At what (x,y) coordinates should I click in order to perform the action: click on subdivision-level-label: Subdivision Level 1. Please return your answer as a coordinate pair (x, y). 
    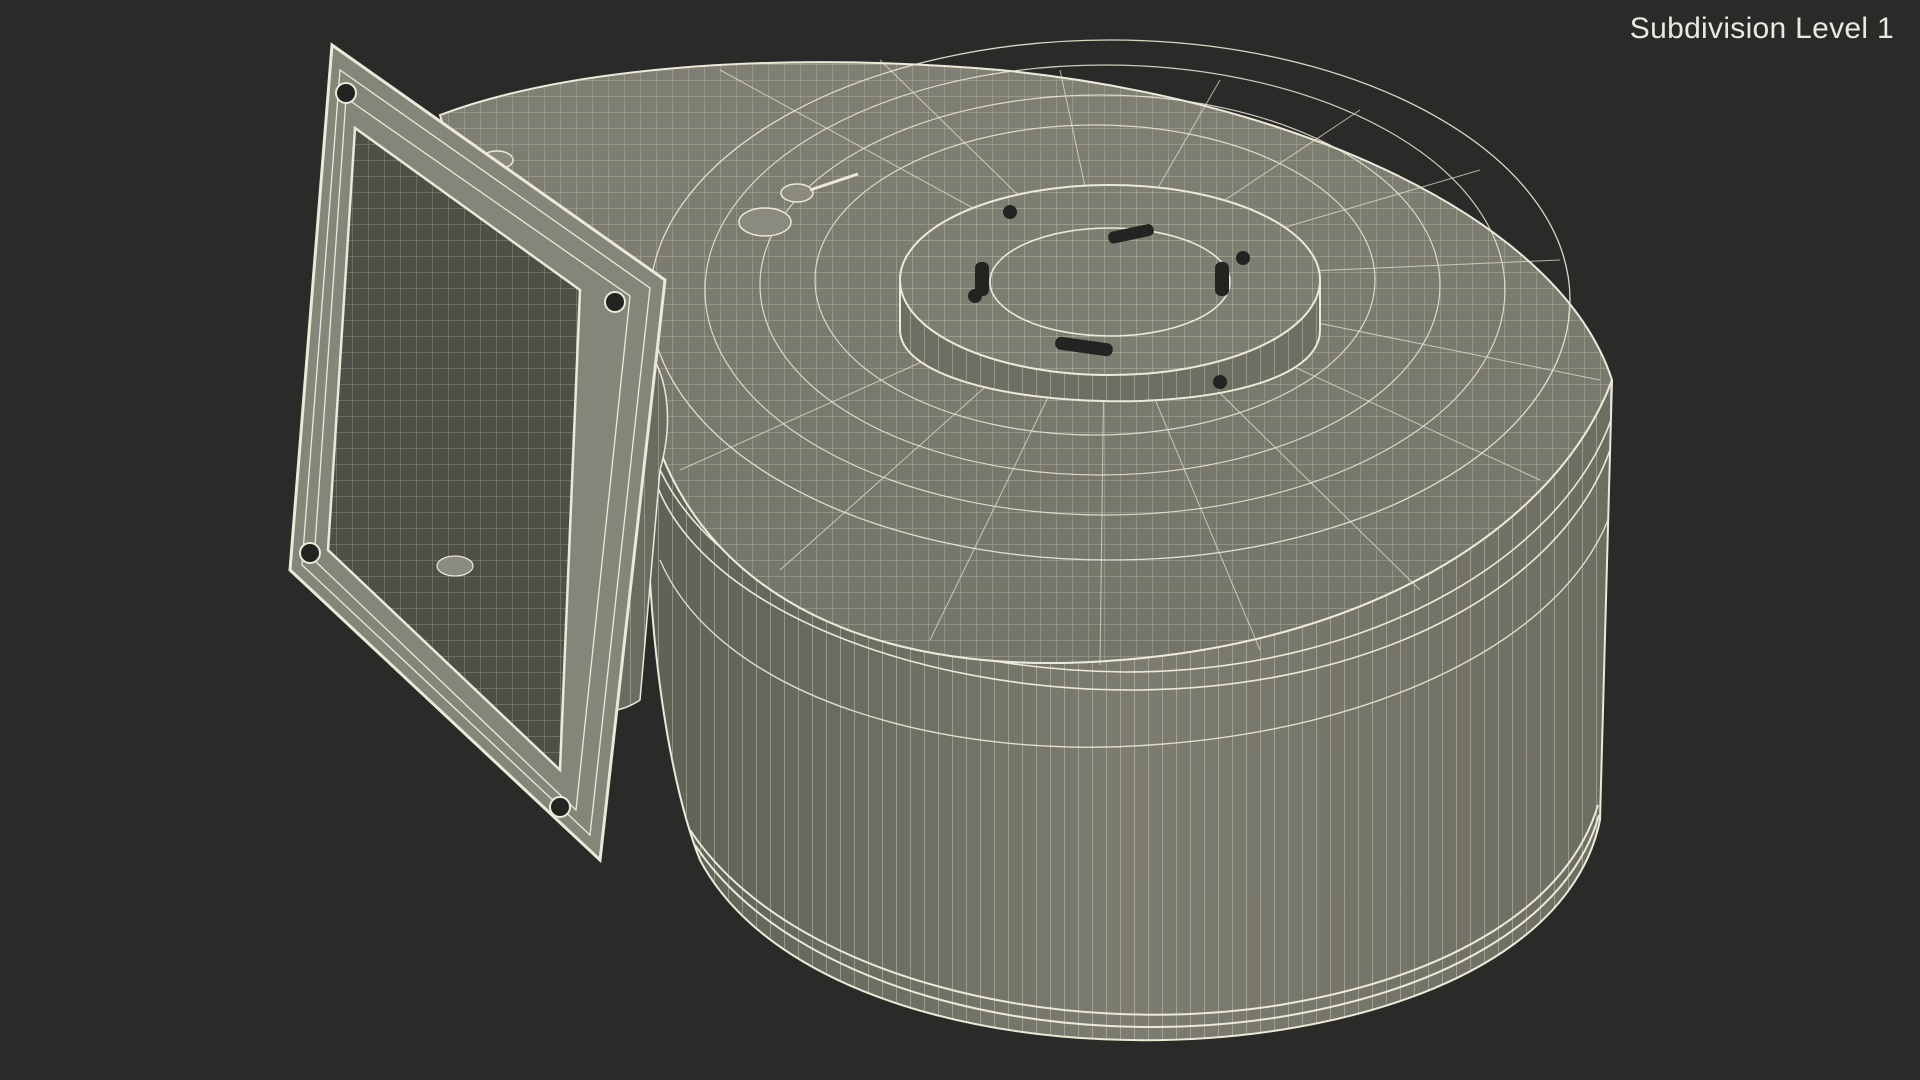
    Looking at the image, I should click on (1761, 28).